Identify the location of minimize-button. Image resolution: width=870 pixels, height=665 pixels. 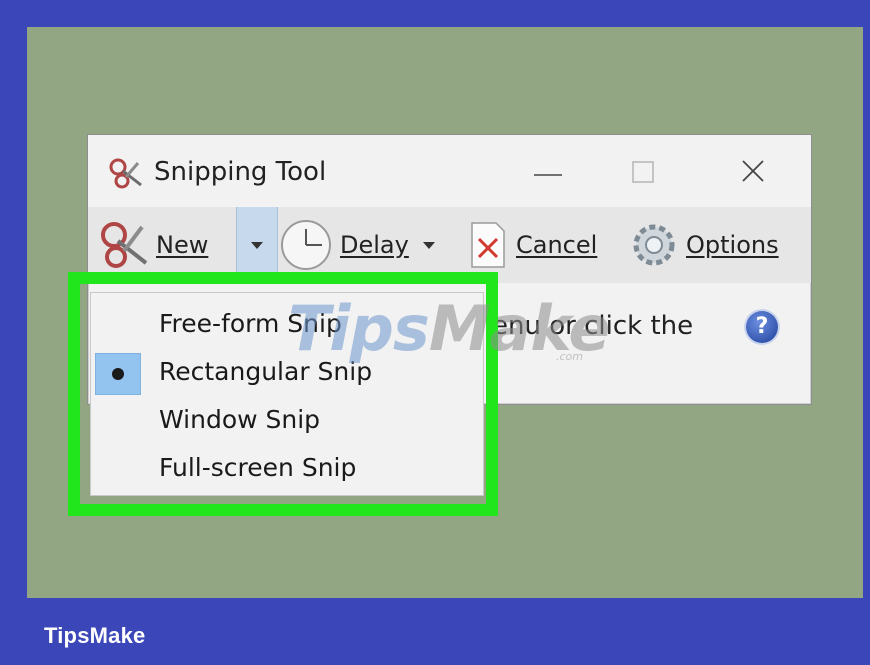
(548, 173).